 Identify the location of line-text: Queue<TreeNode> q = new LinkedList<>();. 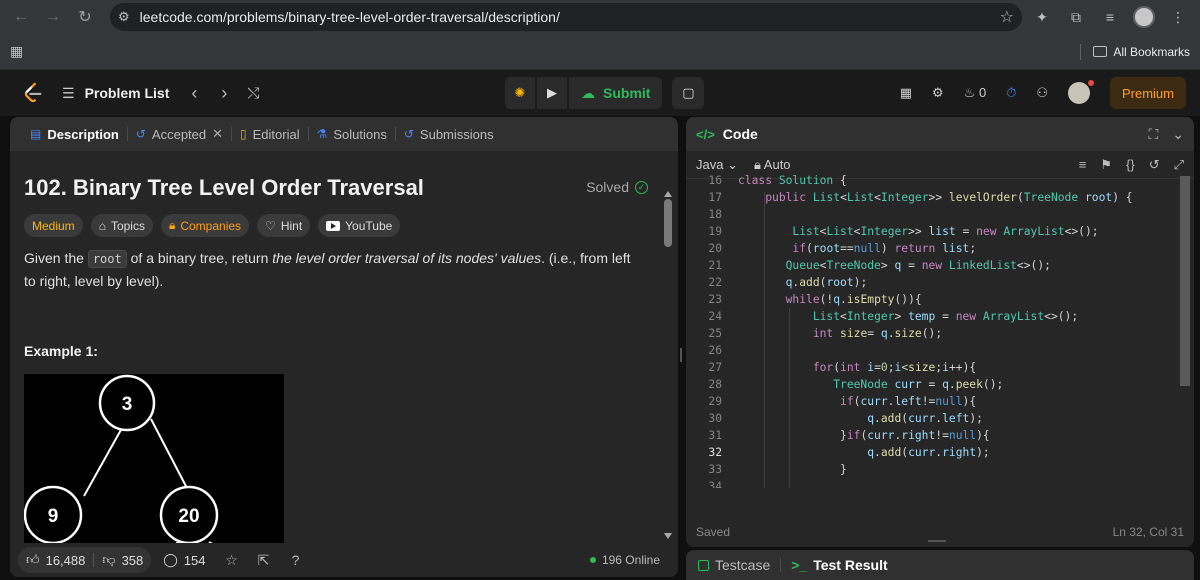
(918, 265).